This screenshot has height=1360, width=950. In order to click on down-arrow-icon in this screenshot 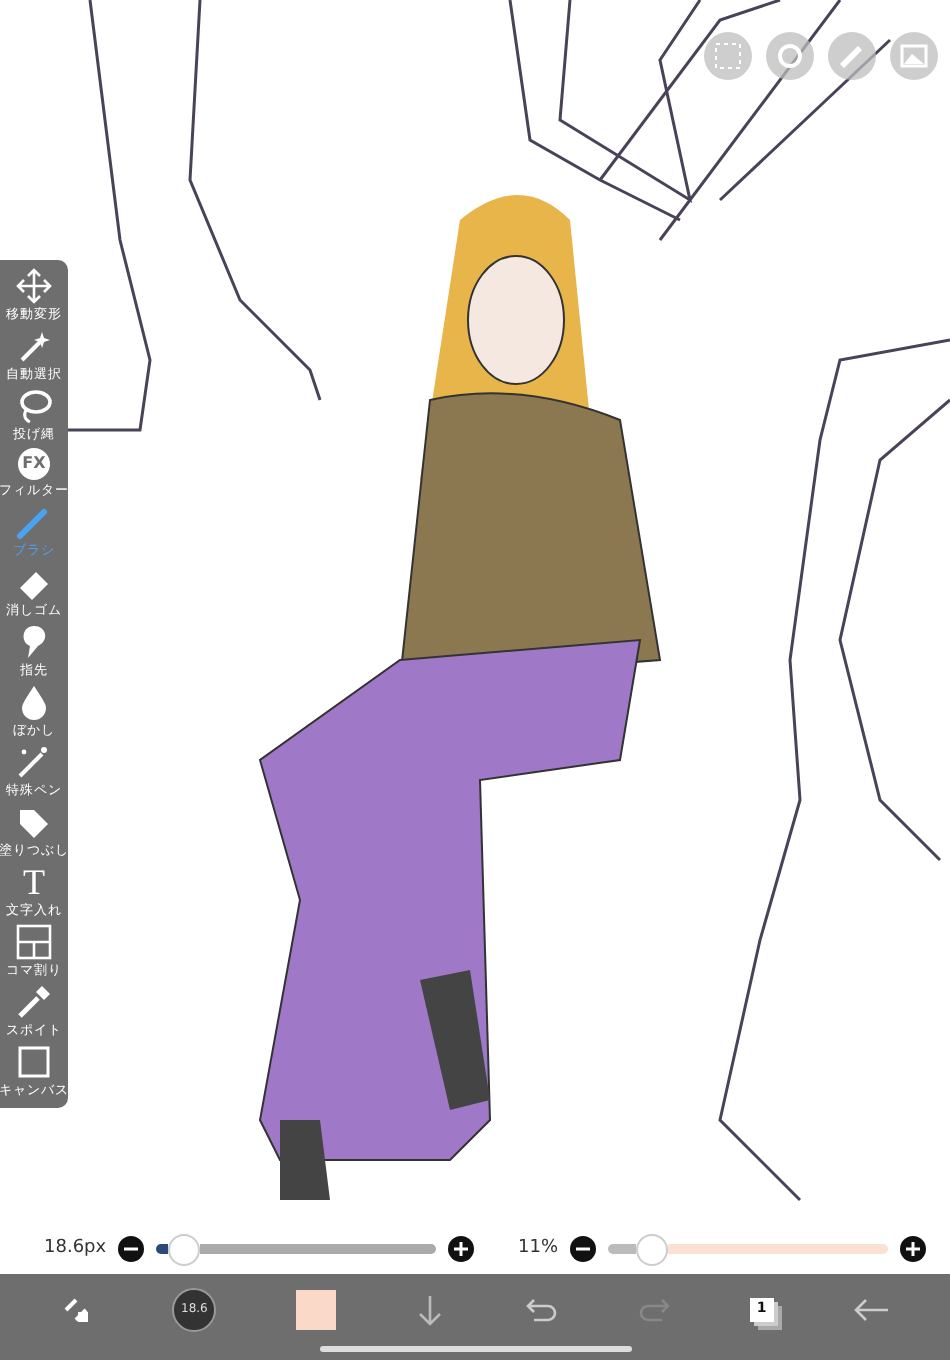, I will do `click(430, 1309)`.